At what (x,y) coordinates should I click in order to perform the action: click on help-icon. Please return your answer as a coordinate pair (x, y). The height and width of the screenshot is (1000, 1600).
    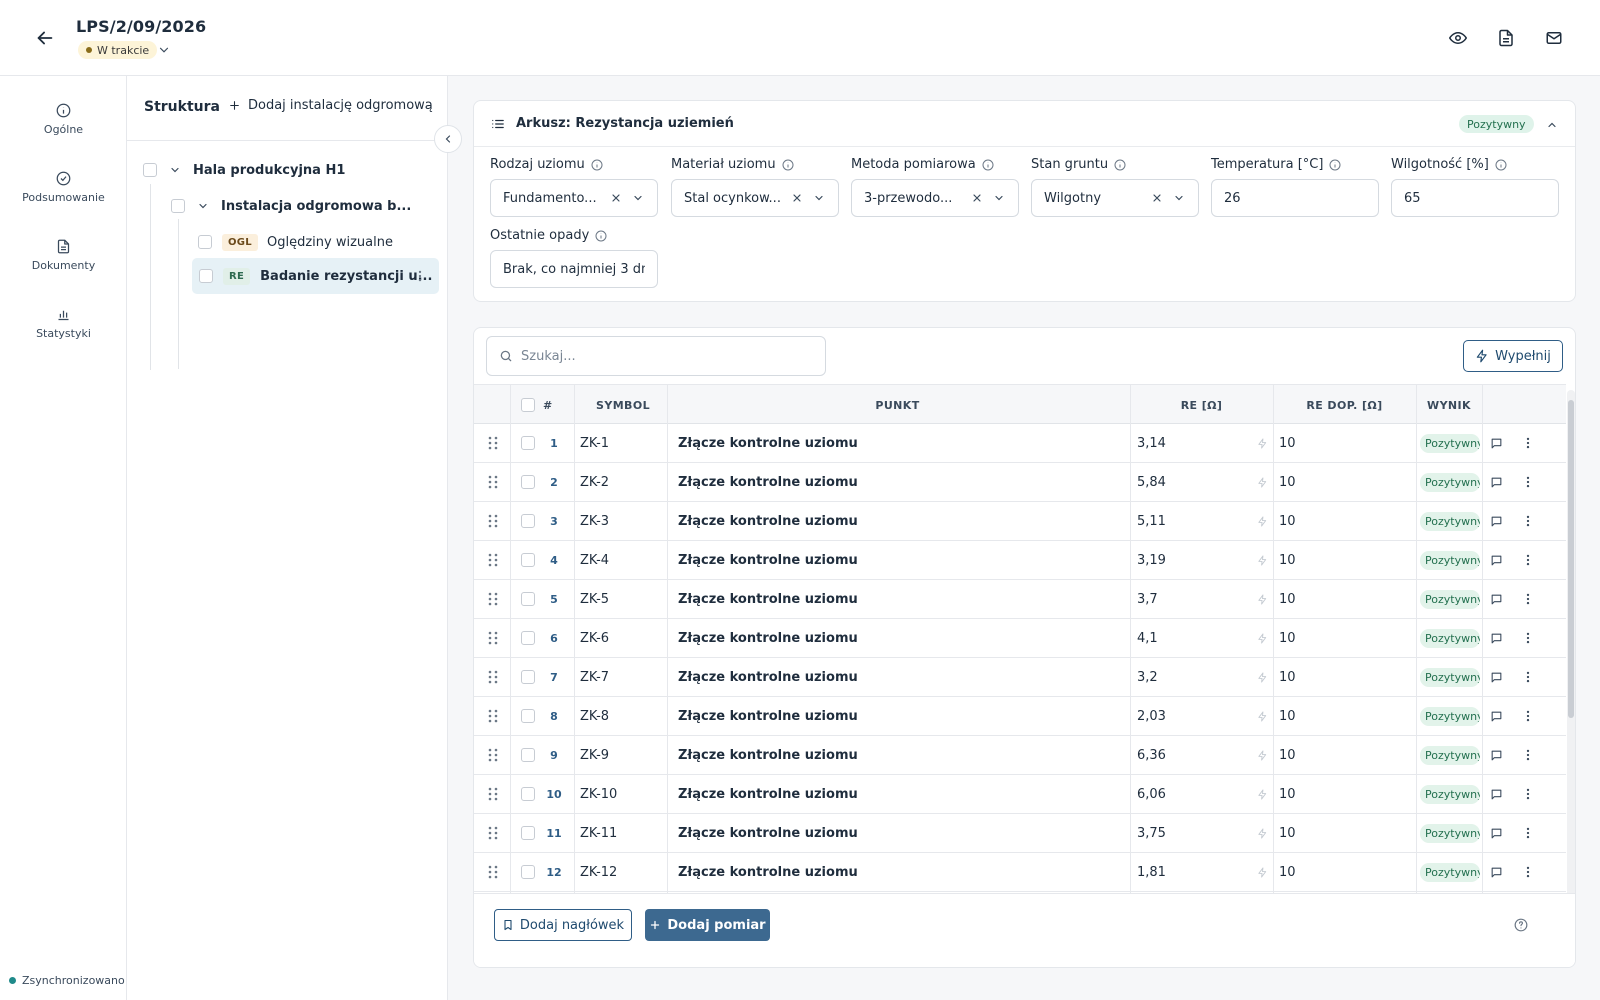
    Looking at the image, I should click on (1521, 925).